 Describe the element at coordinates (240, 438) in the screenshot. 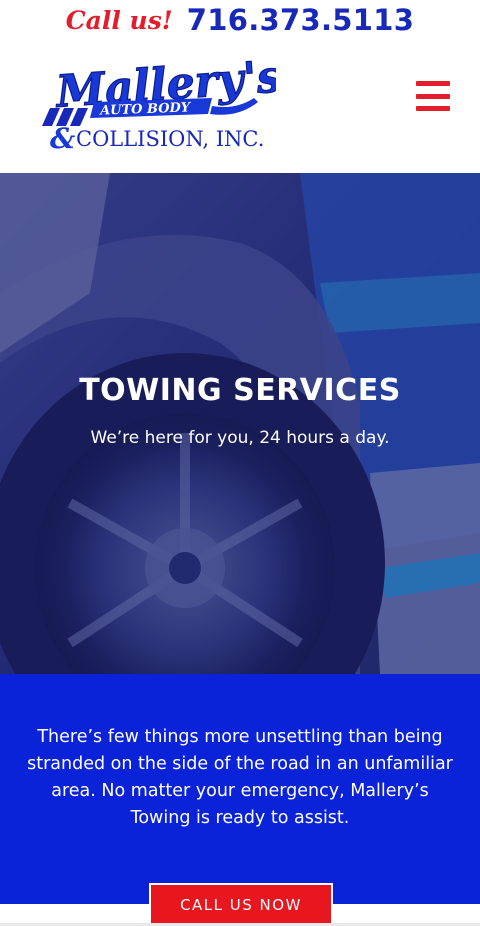

I see `hero-subtitle: We’re here for you, 24 hours a day.` at that location.